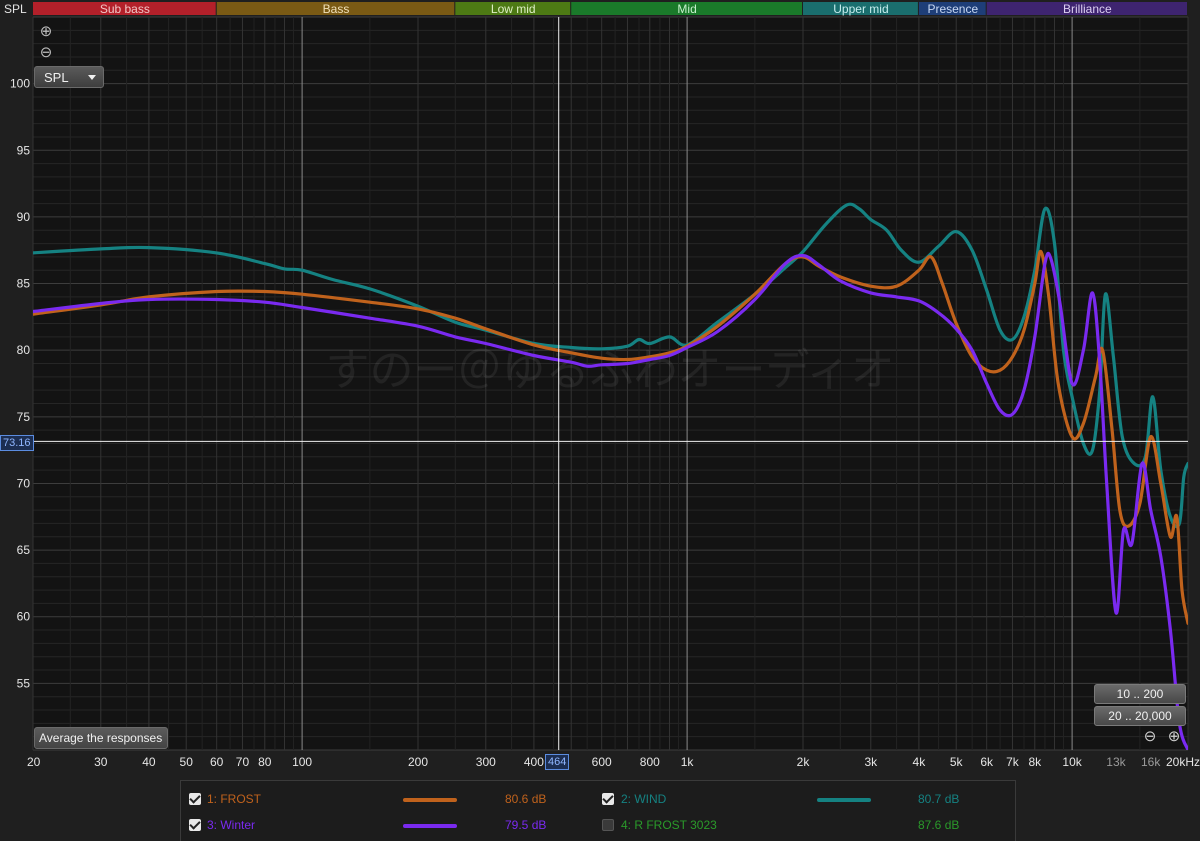 The height and width of the screenshot is (841, 1200). Describe the element at coordinates (598, 800) in the screenshot. I see `legend-row: 1: FROST 80.6 dB 2: WIND 80.7 dB` at that location.